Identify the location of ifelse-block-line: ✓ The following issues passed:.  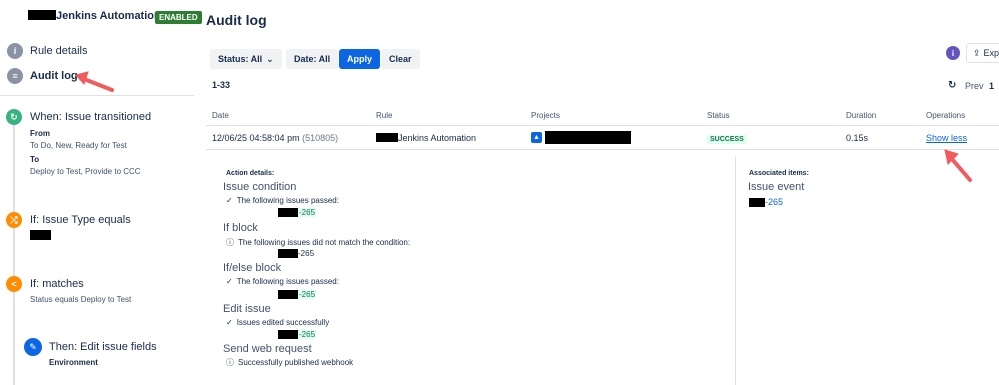
(282, 281).